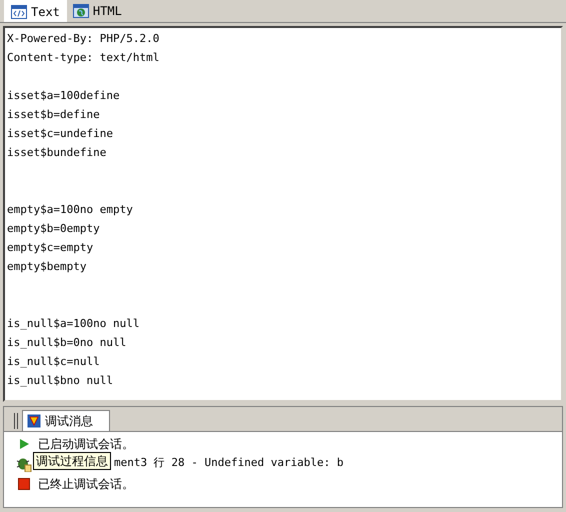 The width and height of the screenshot is (566, 512). I want to click on tooltip: 调试过程信息, so click(72, 461).